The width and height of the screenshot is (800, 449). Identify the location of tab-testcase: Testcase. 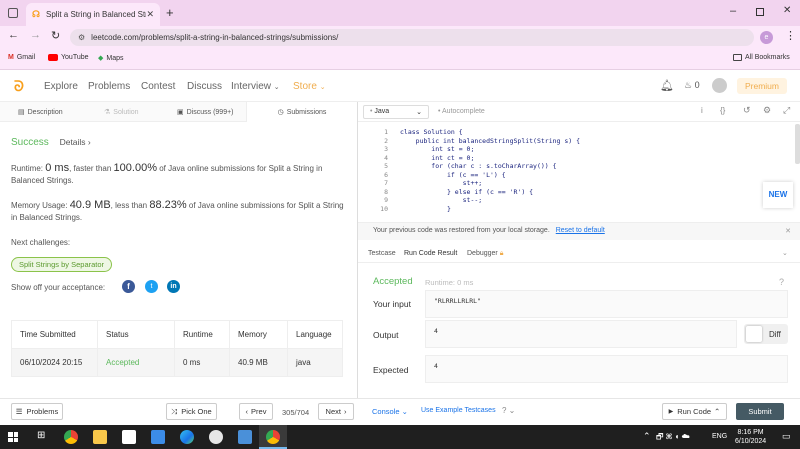
(382, 253).